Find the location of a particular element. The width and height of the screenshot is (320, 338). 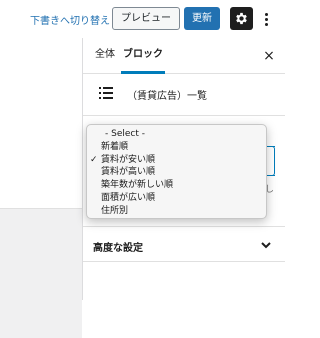

editor-toolbar: 下書きへ切り替え プレビュー 更新 is located at coordinates (142, 19).